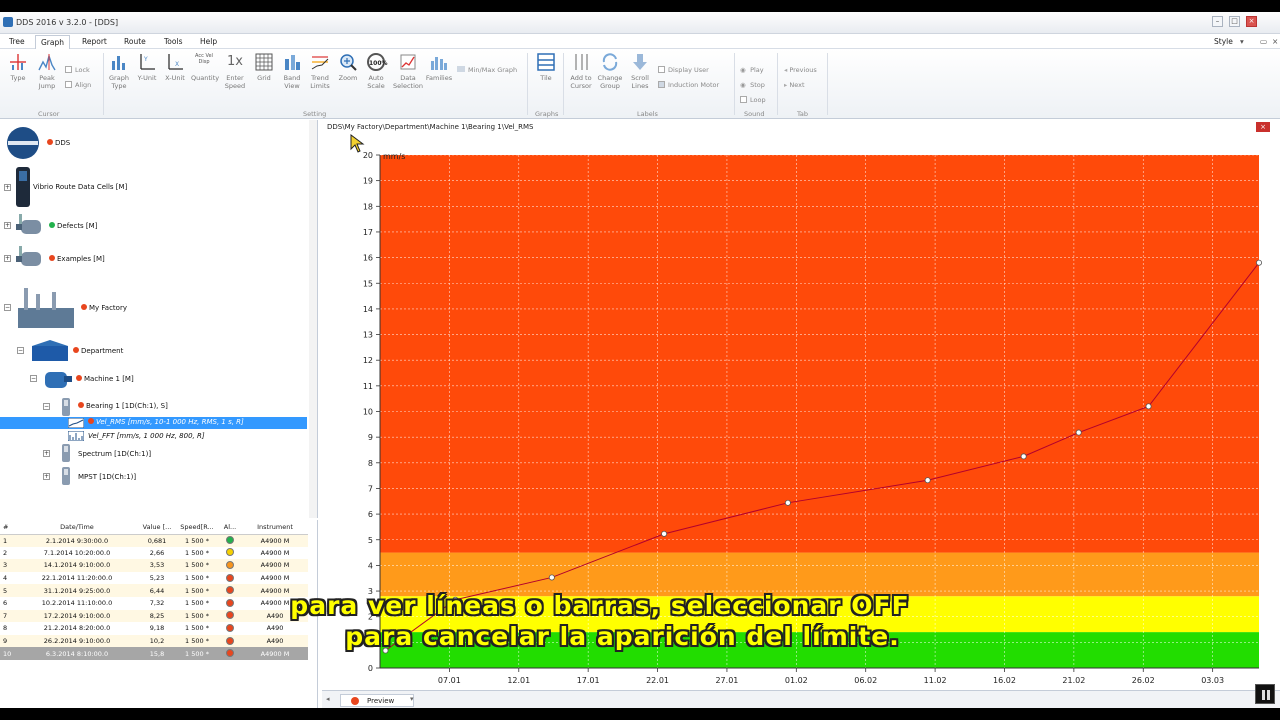  Describe the element at coordinates (1004, 680) in the screenshot. I see `x-tick-label: 16.02` at that location.